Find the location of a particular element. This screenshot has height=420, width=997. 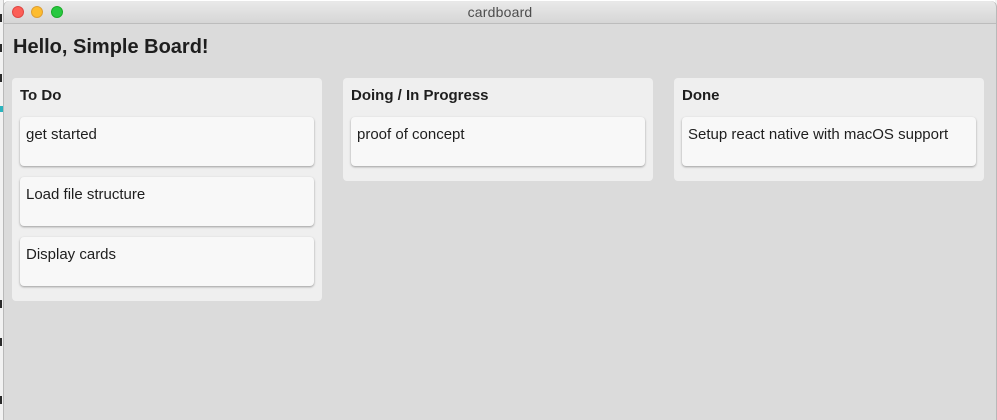

card-text: Display cards is located at coordinates (71, 254).